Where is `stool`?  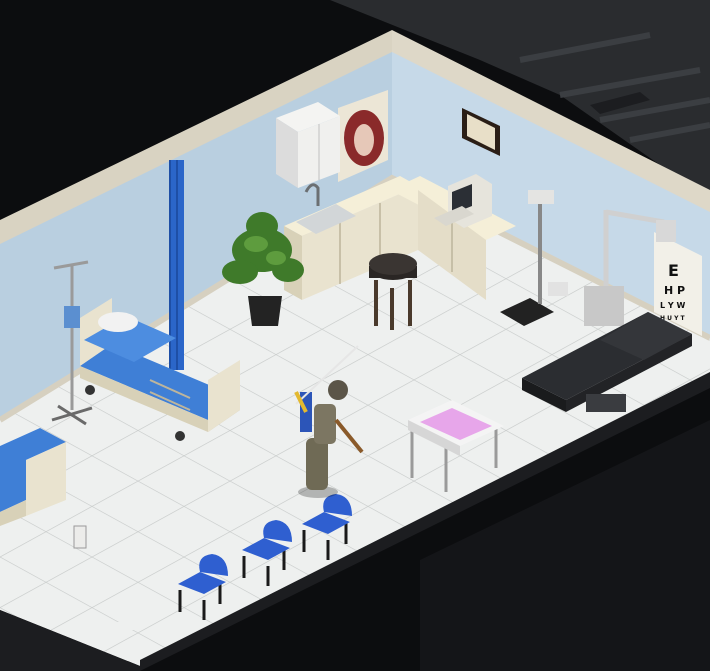
stool is located at coordinates (393, 291).